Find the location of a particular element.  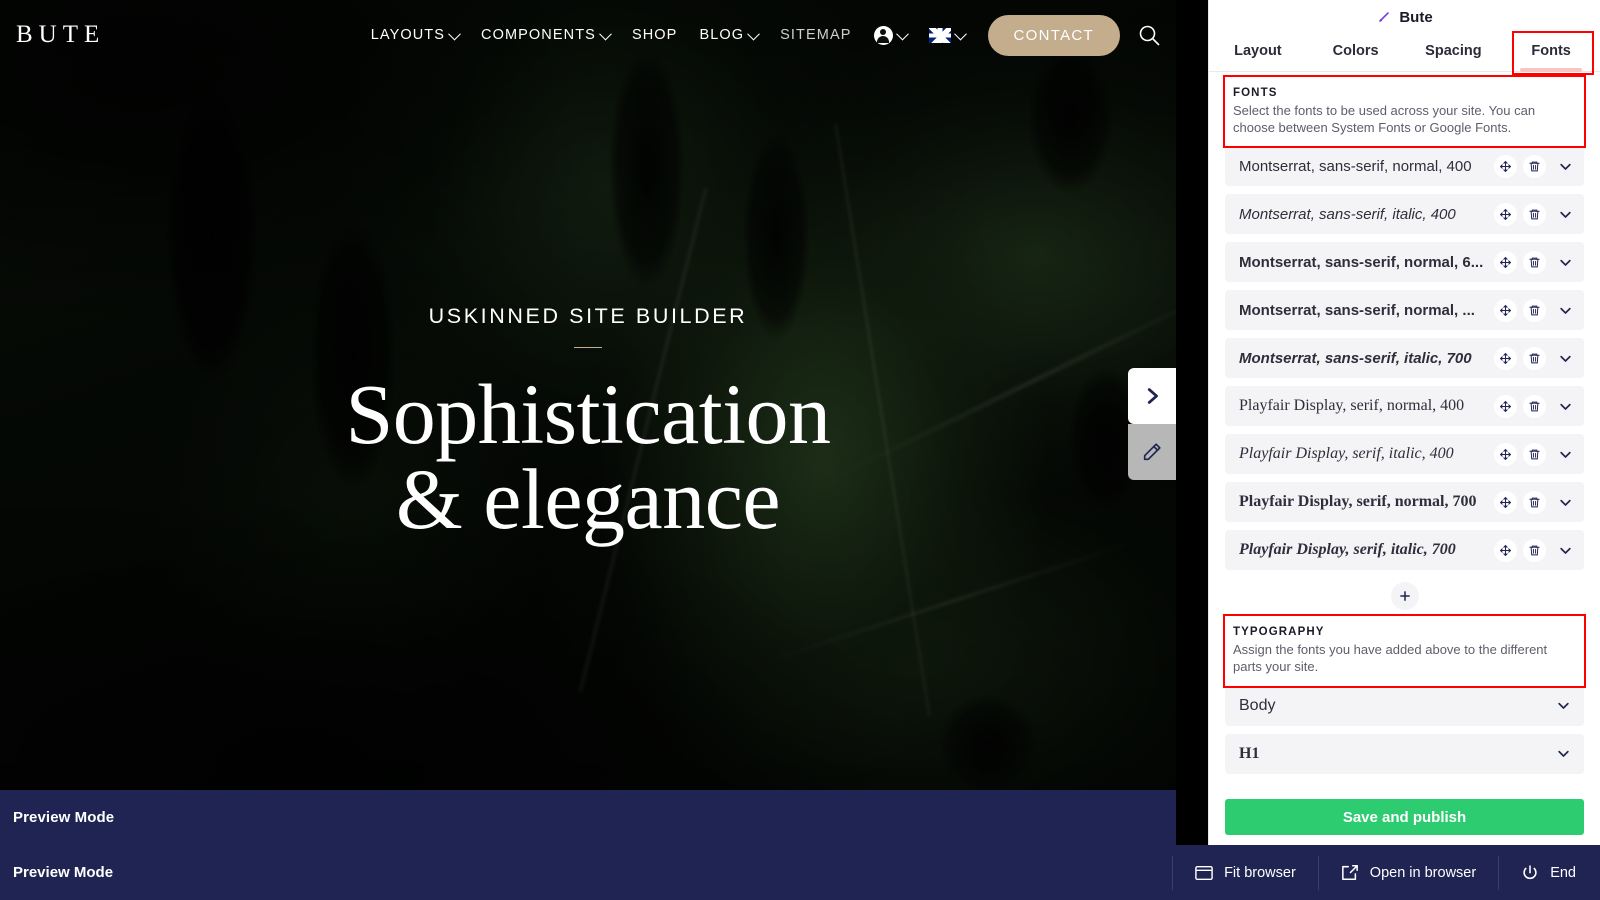

tab-layout: Layout is located at coordinates (1258, 50).